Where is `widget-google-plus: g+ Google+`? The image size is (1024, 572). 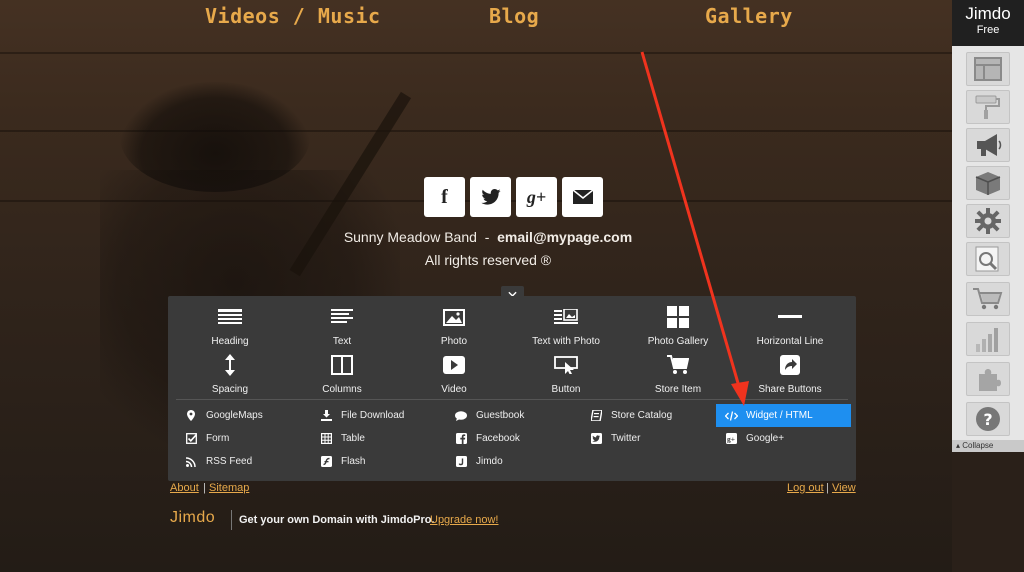 widget-google-plus: g+ Google+ is located at coordinates (783, 438).